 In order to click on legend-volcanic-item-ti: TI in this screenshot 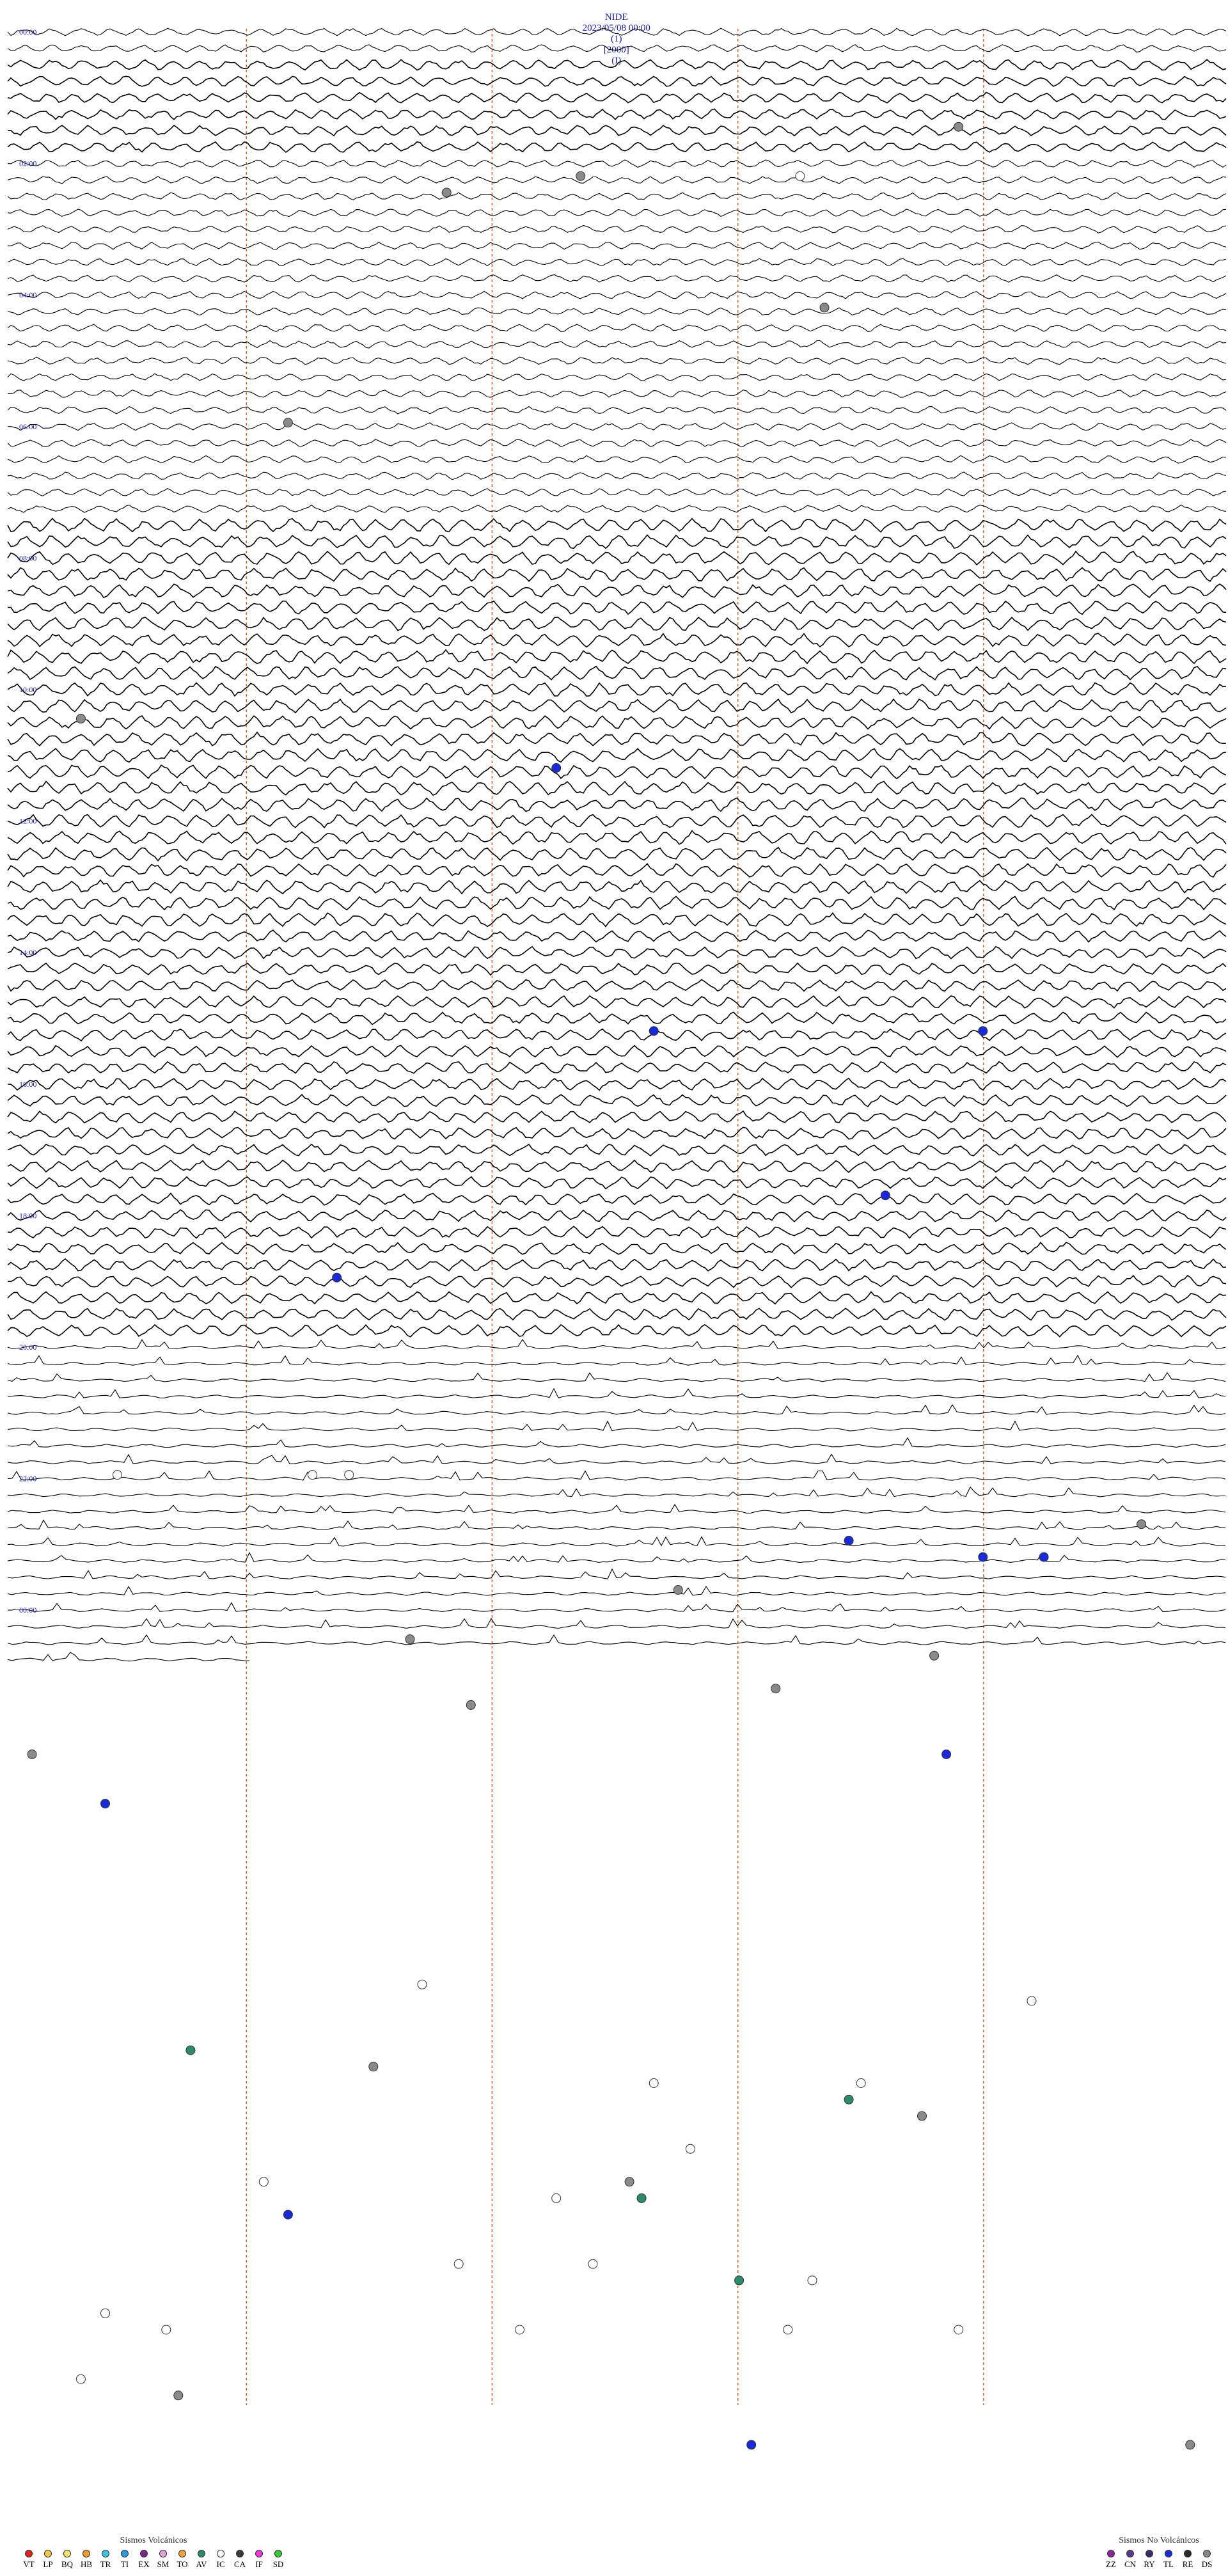, I will do `click(124, 2560)`.